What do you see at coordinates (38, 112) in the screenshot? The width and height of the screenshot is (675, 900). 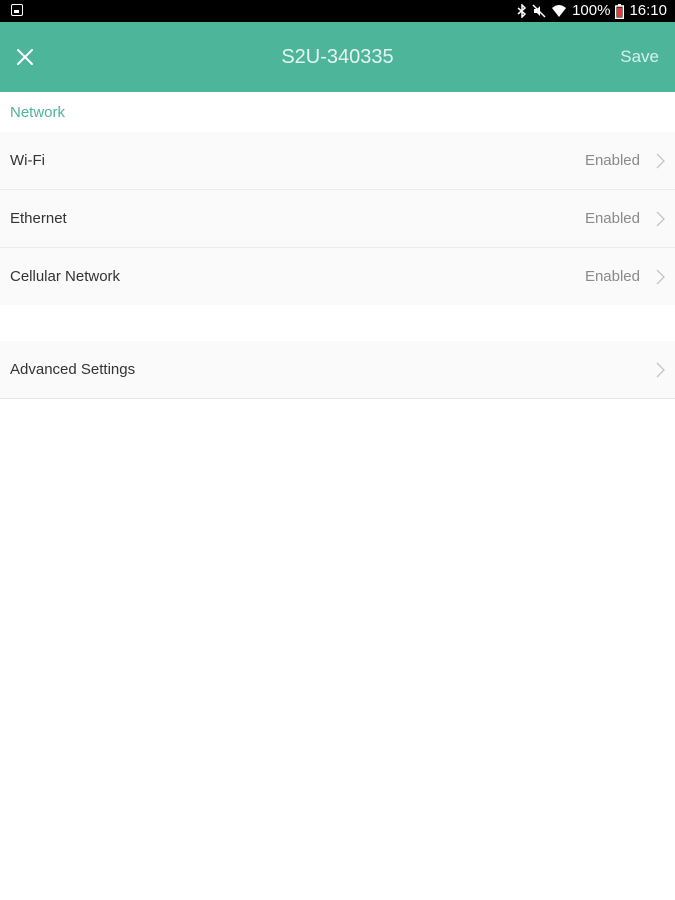 I see `section-title: Network` at bounding box center [38, 112].